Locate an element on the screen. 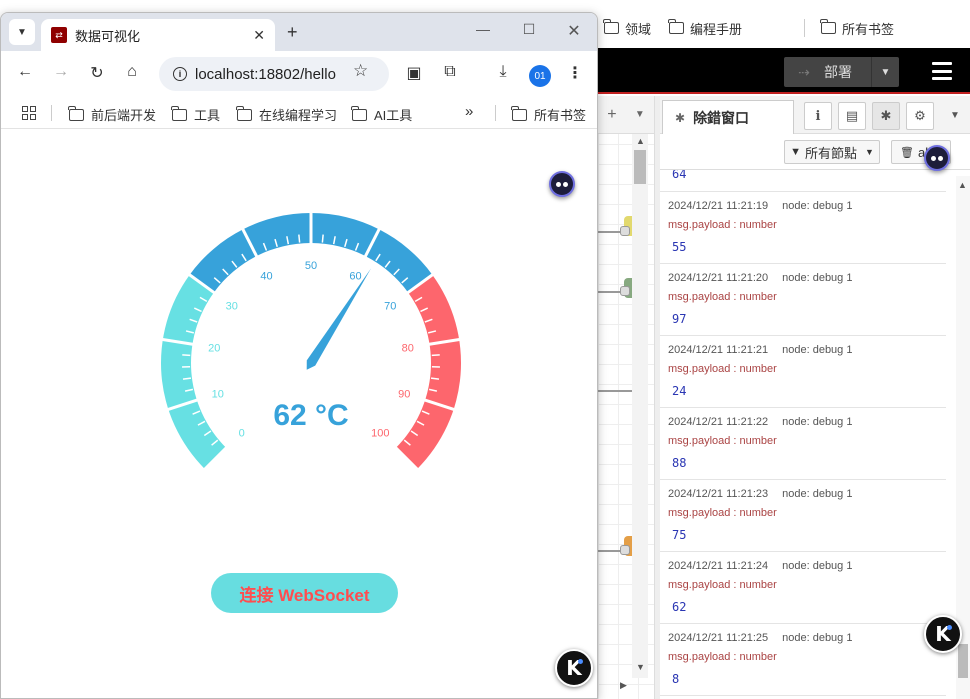 The image size is (970, 699). msg-topic: msg.payload : number is located at coordinates (722, 585).